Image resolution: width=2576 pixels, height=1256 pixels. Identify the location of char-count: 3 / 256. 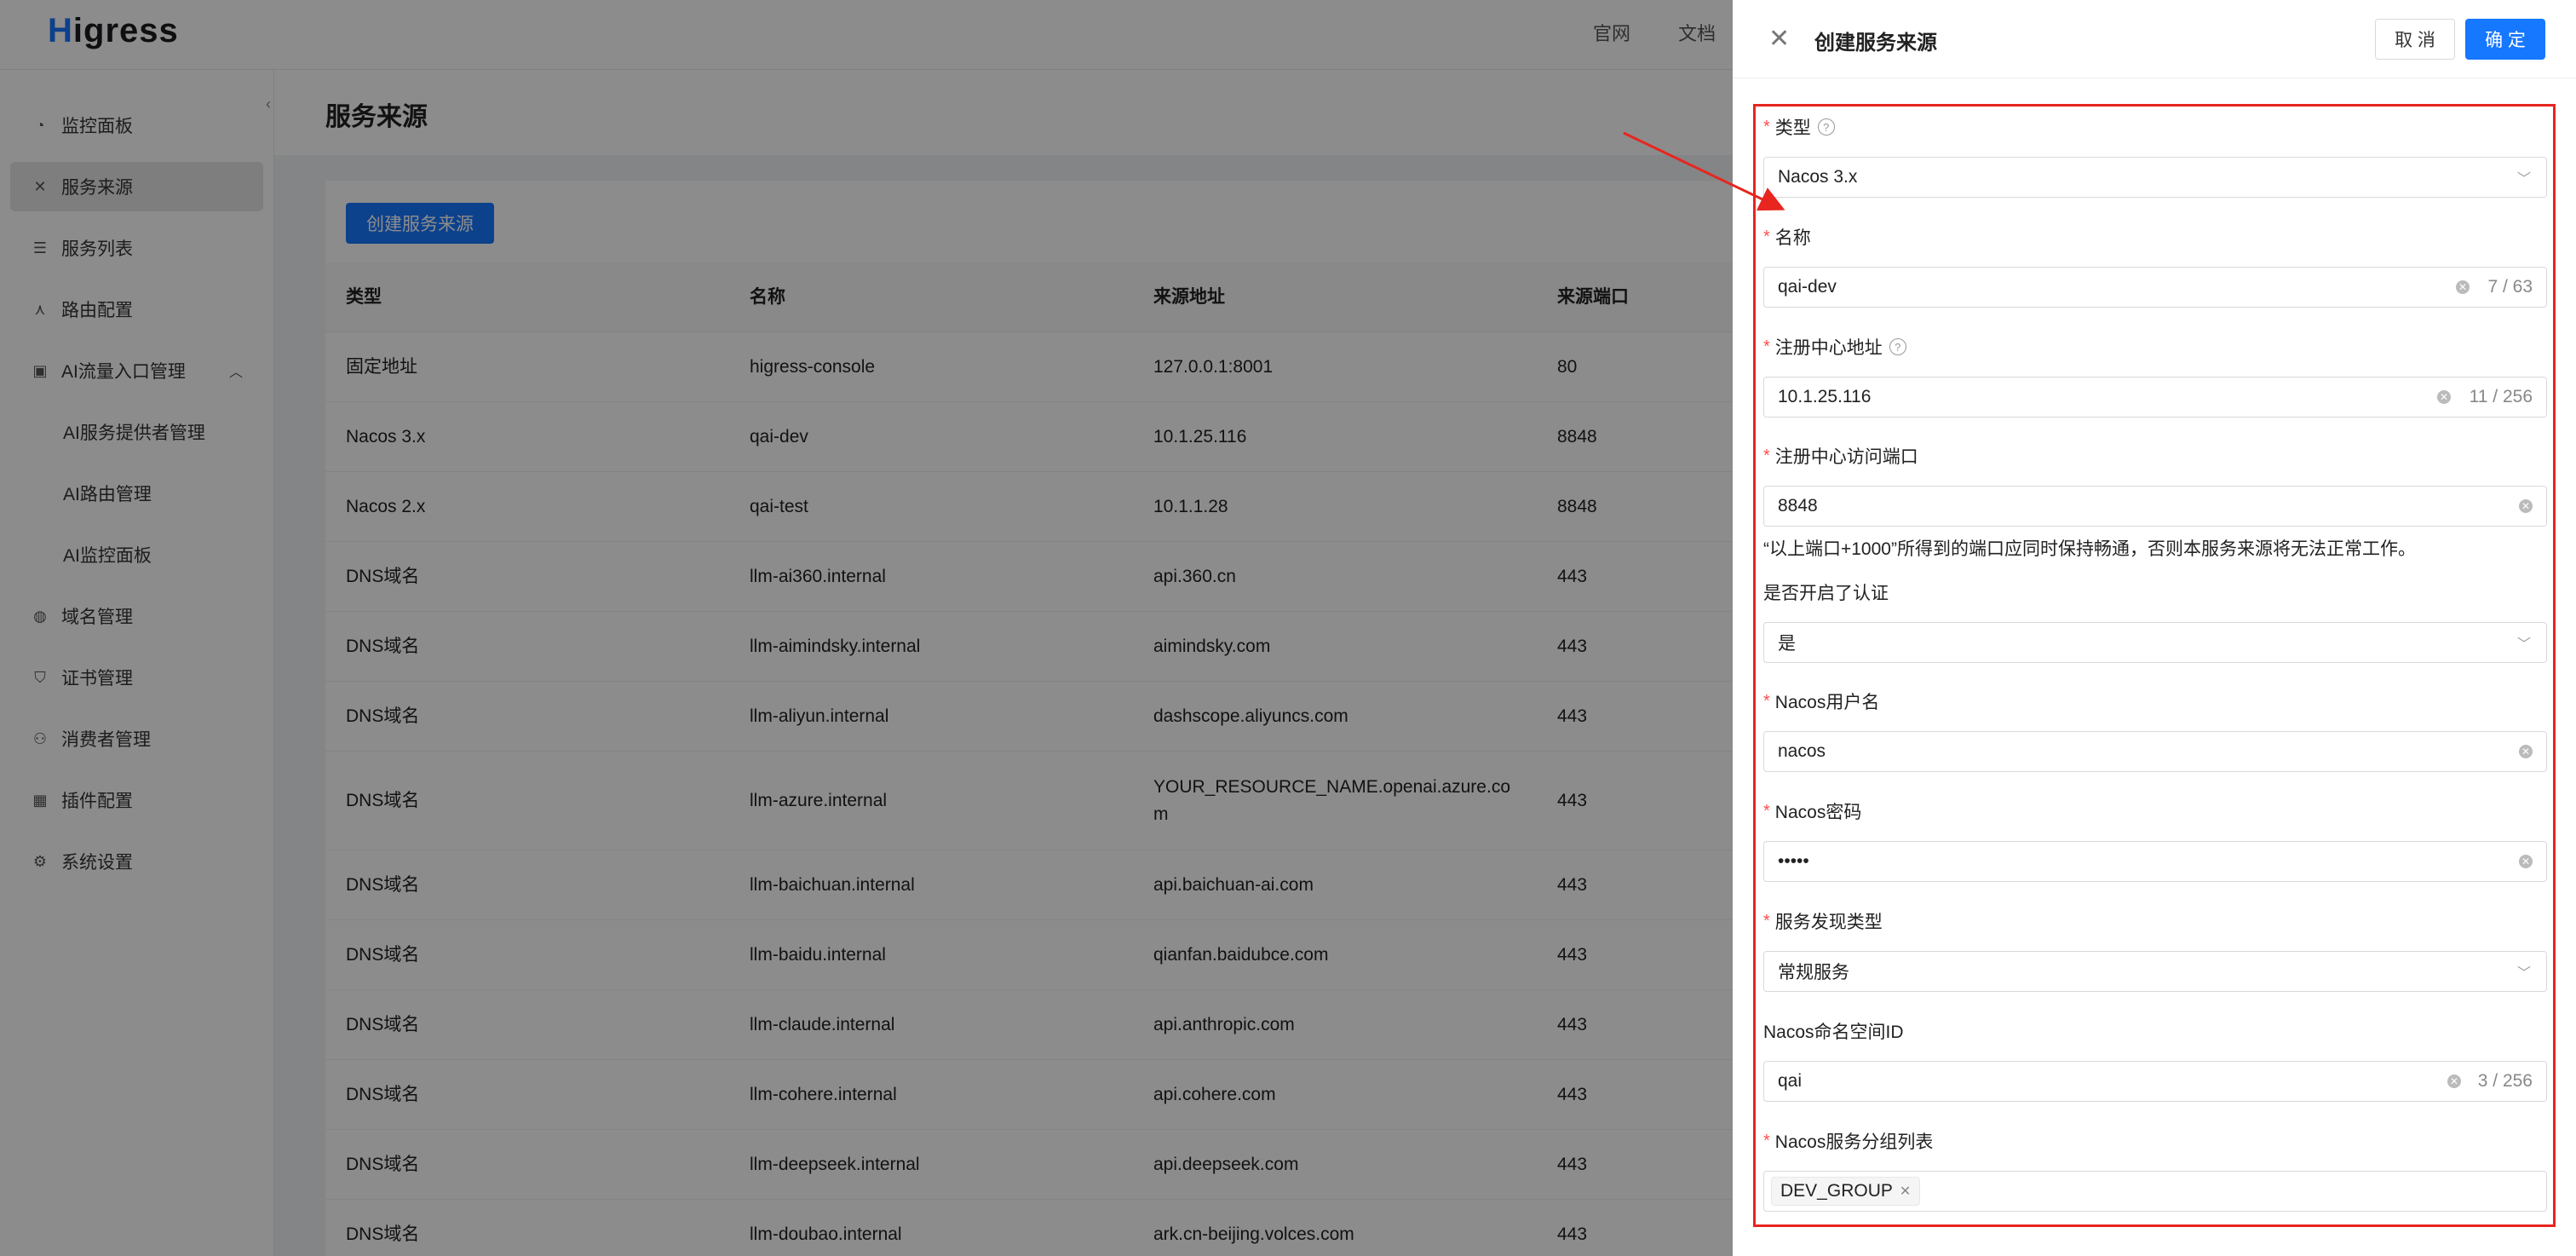
(2505, 1081).